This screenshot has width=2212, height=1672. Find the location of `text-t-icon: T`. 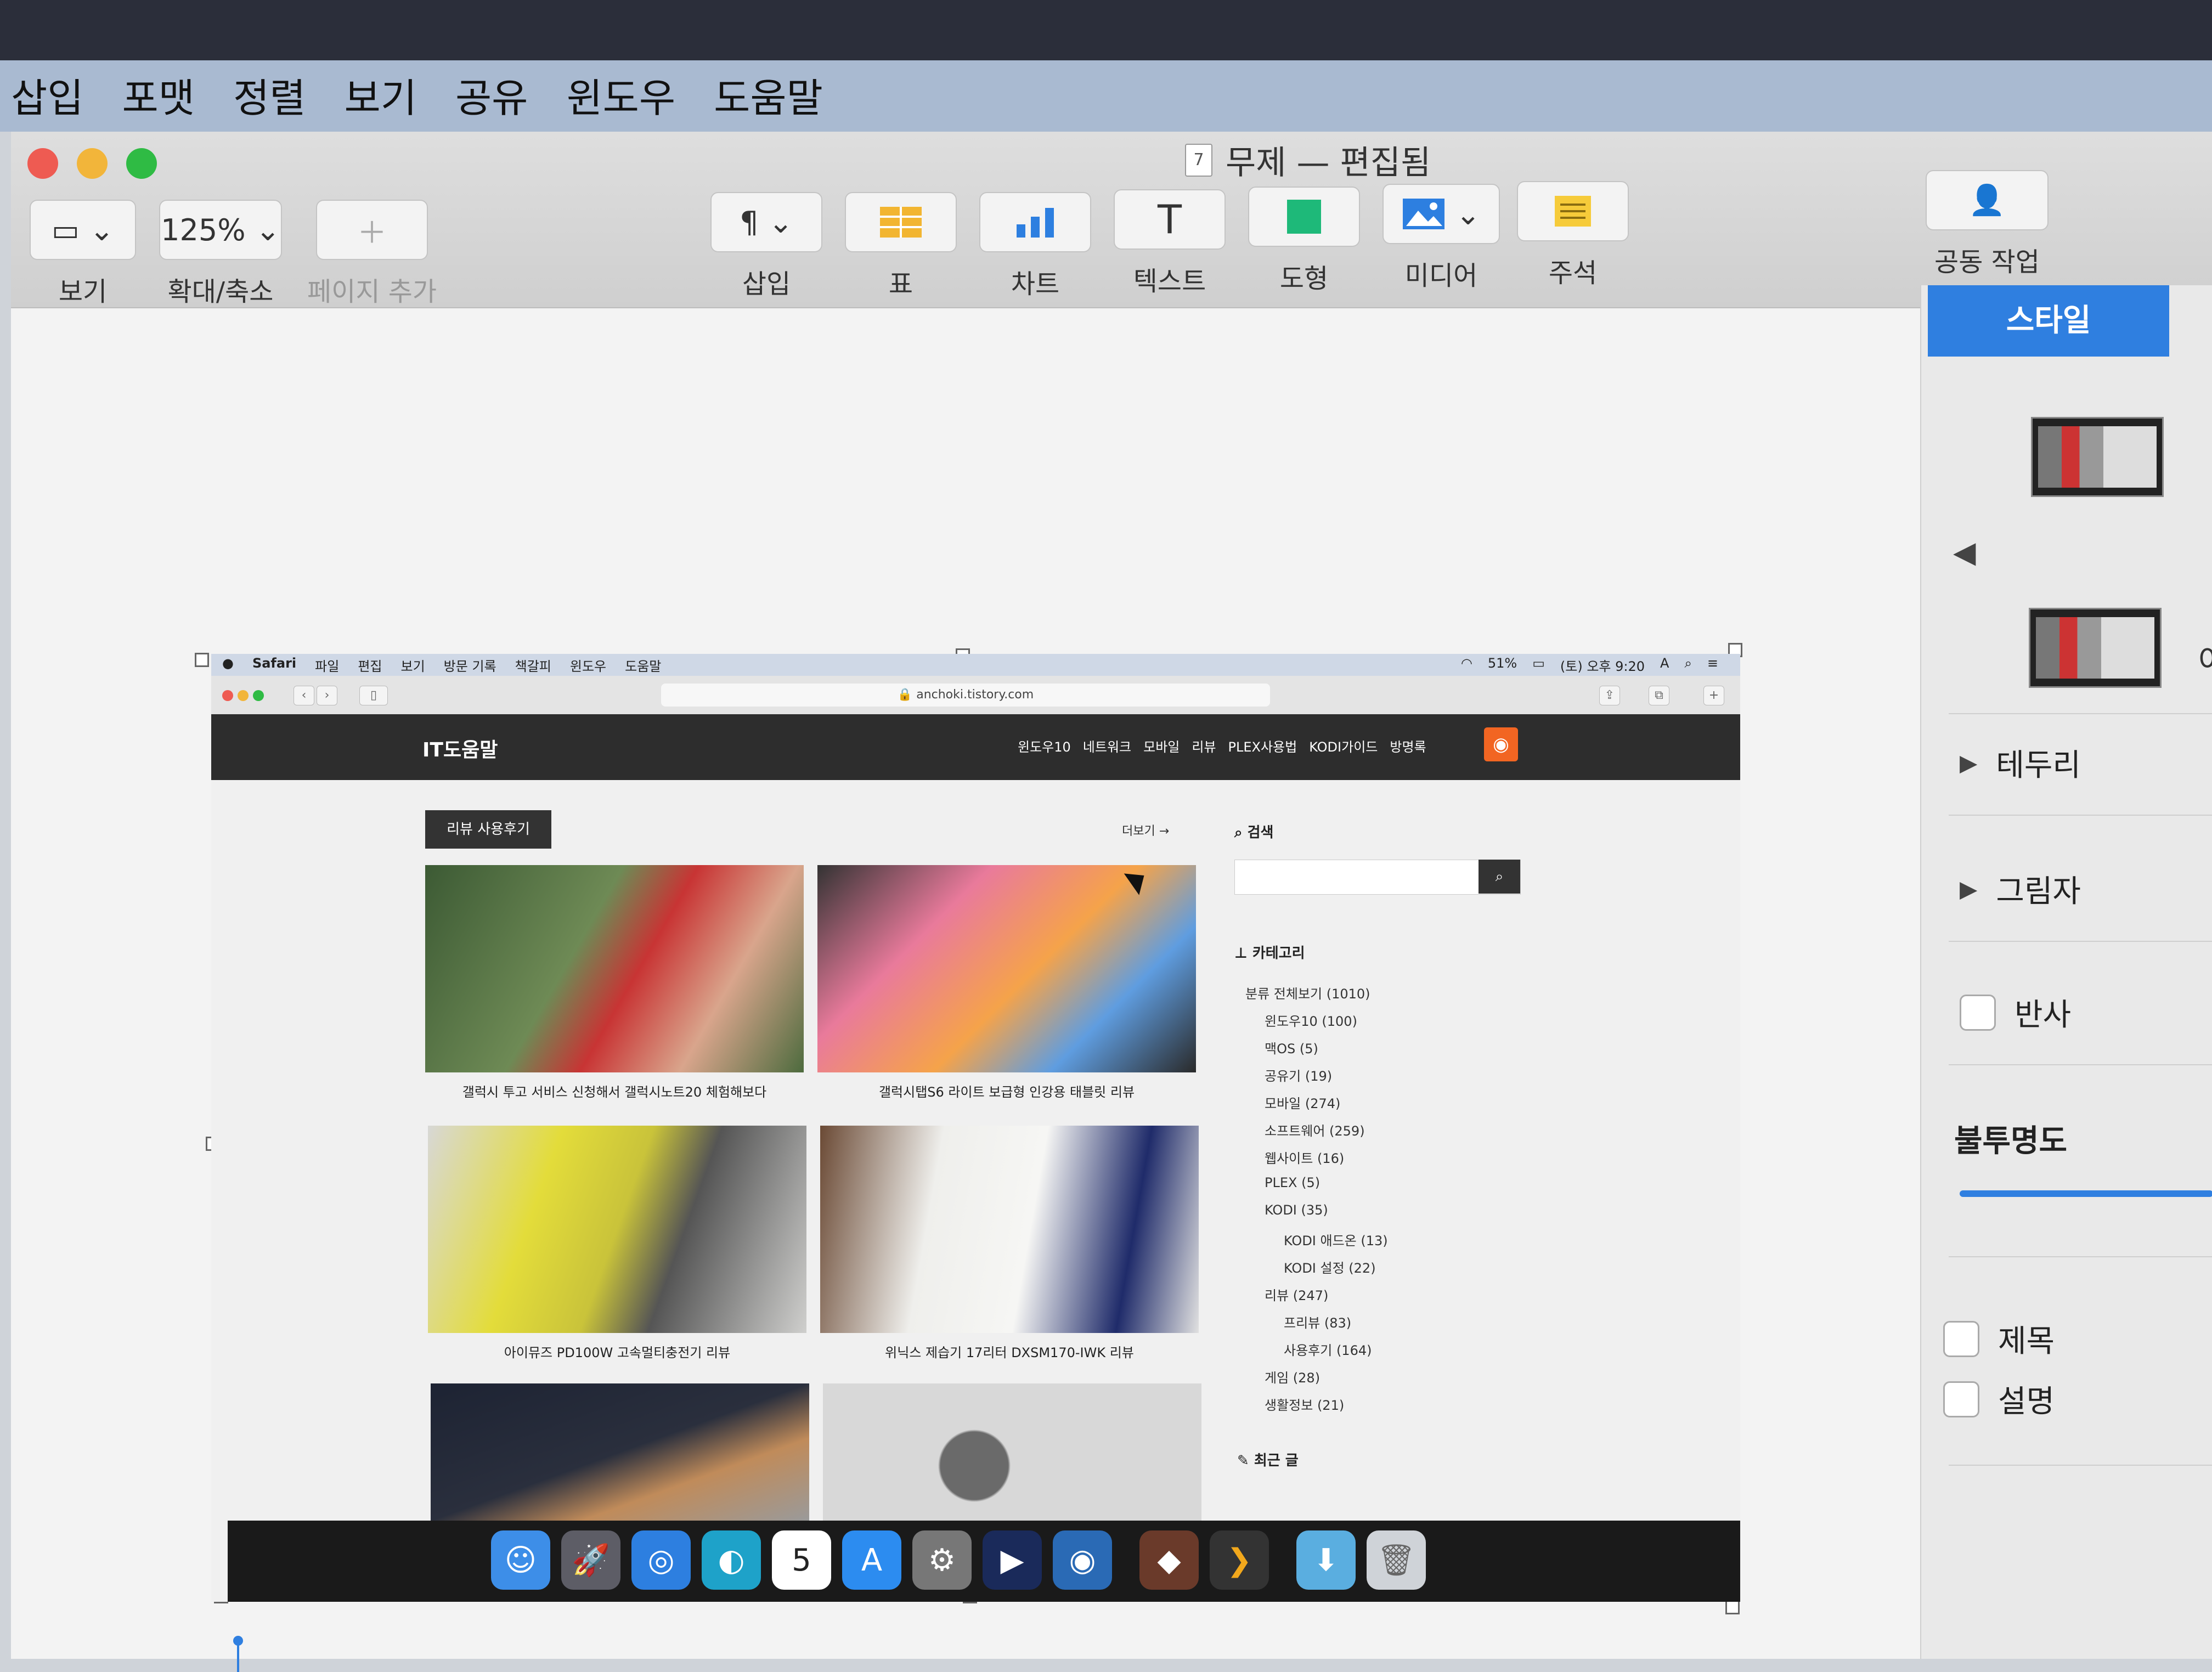

text-t-icon: T is located at coordinates (1170, 219).